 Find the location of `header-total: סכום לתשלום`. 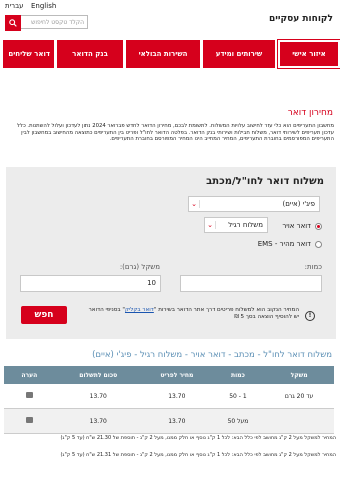

header-total: סכום לתשלום is located at coordinates (98, 375).